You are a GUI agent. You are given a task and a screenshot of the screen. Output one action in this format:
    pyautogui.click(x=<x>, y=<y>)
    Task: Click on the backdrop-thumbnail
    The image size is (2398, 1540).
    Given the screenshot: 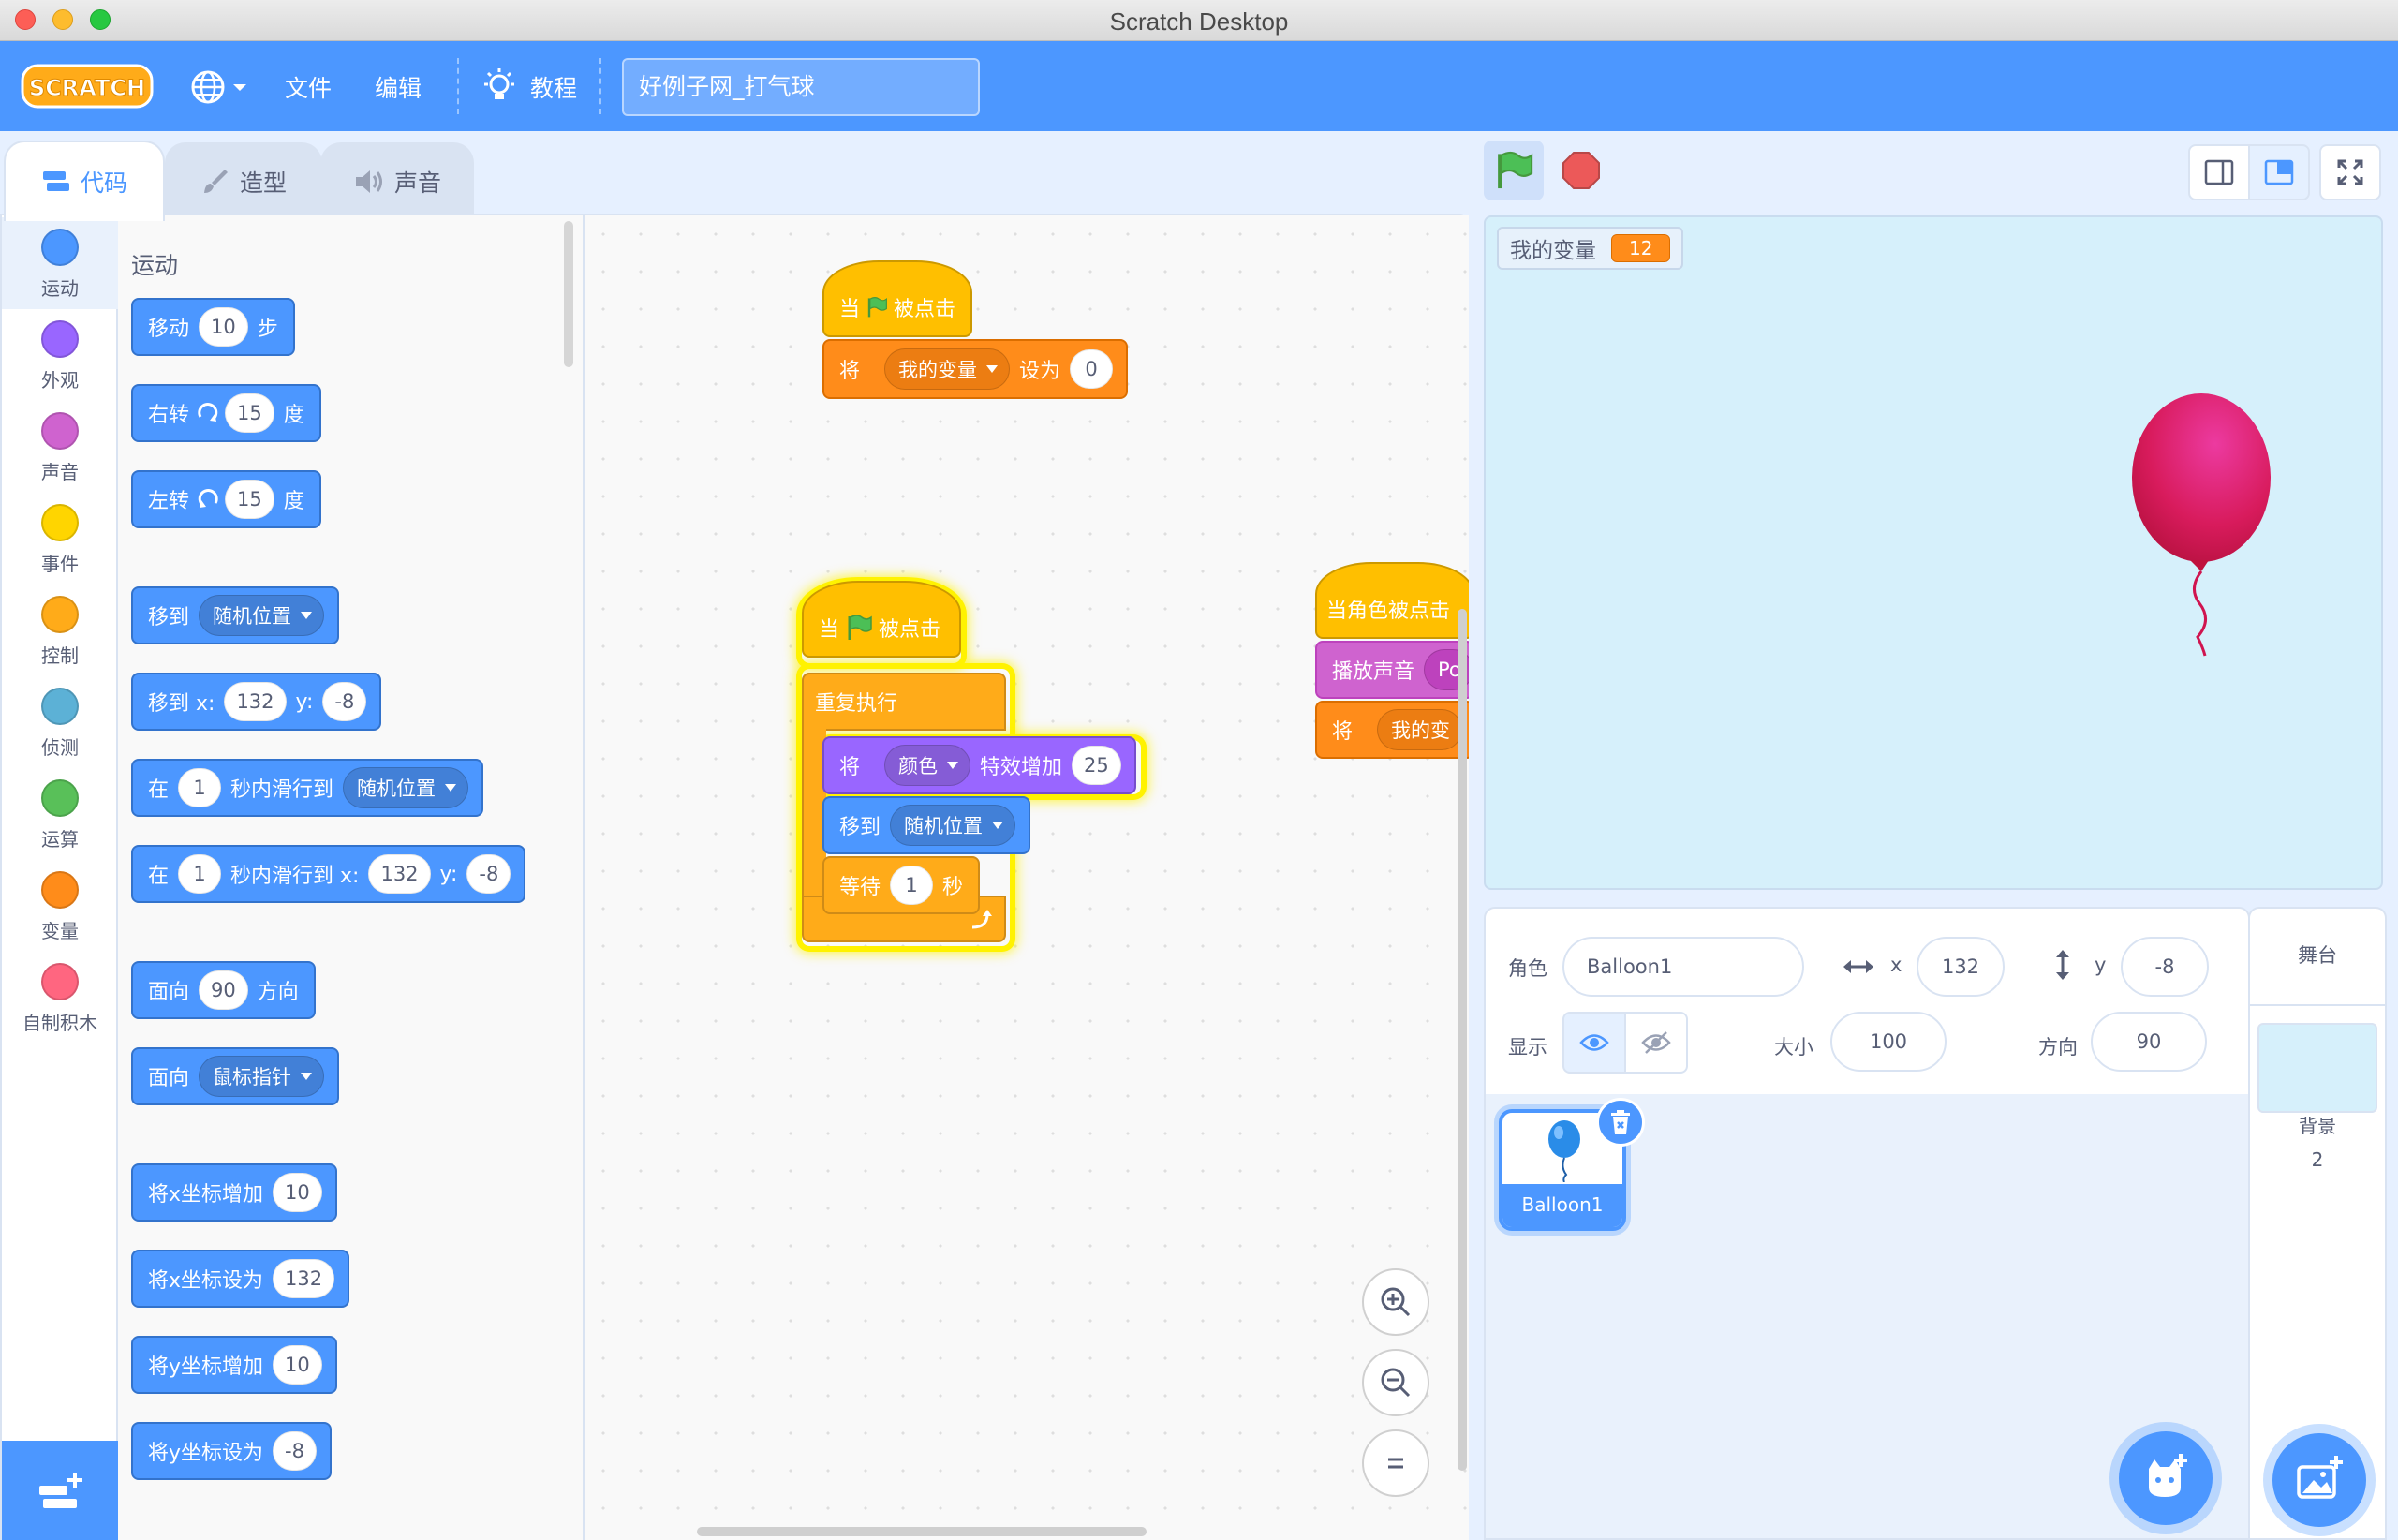 What is the action you would take?
    pyautogui.click(x=2317, y=1068)
    